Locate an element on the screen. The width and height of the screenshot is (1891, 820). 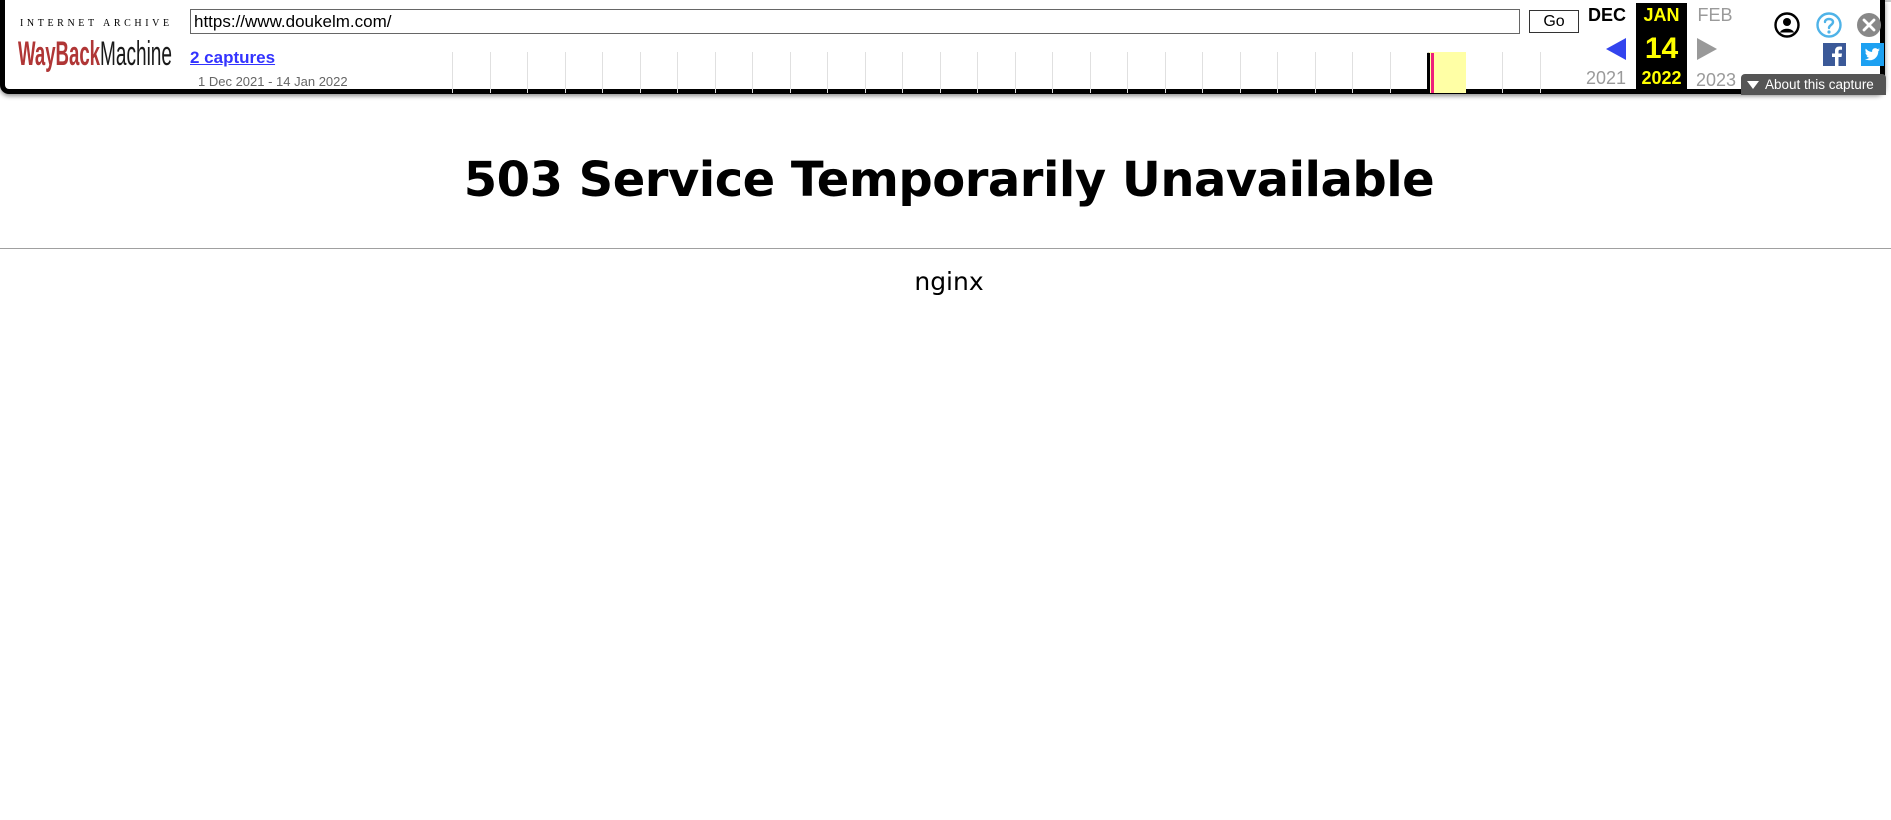
calendar-next-year: 2023 is located at coordinates (1716, 80).